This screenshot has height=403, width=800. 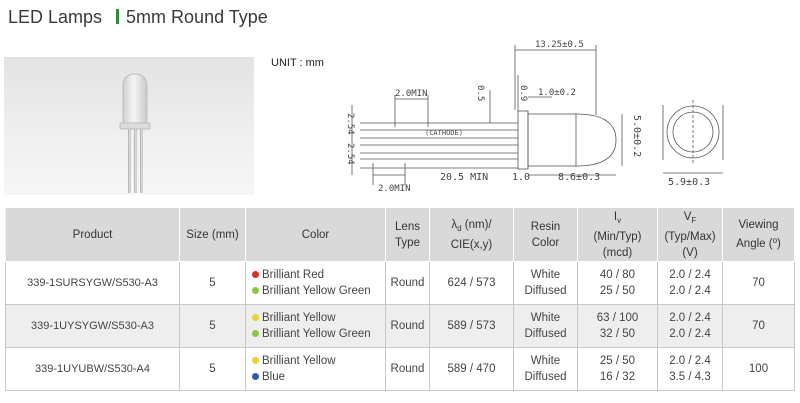 I want to click on cell-wavelength: 589 / 470, so click(x=471, y=369).